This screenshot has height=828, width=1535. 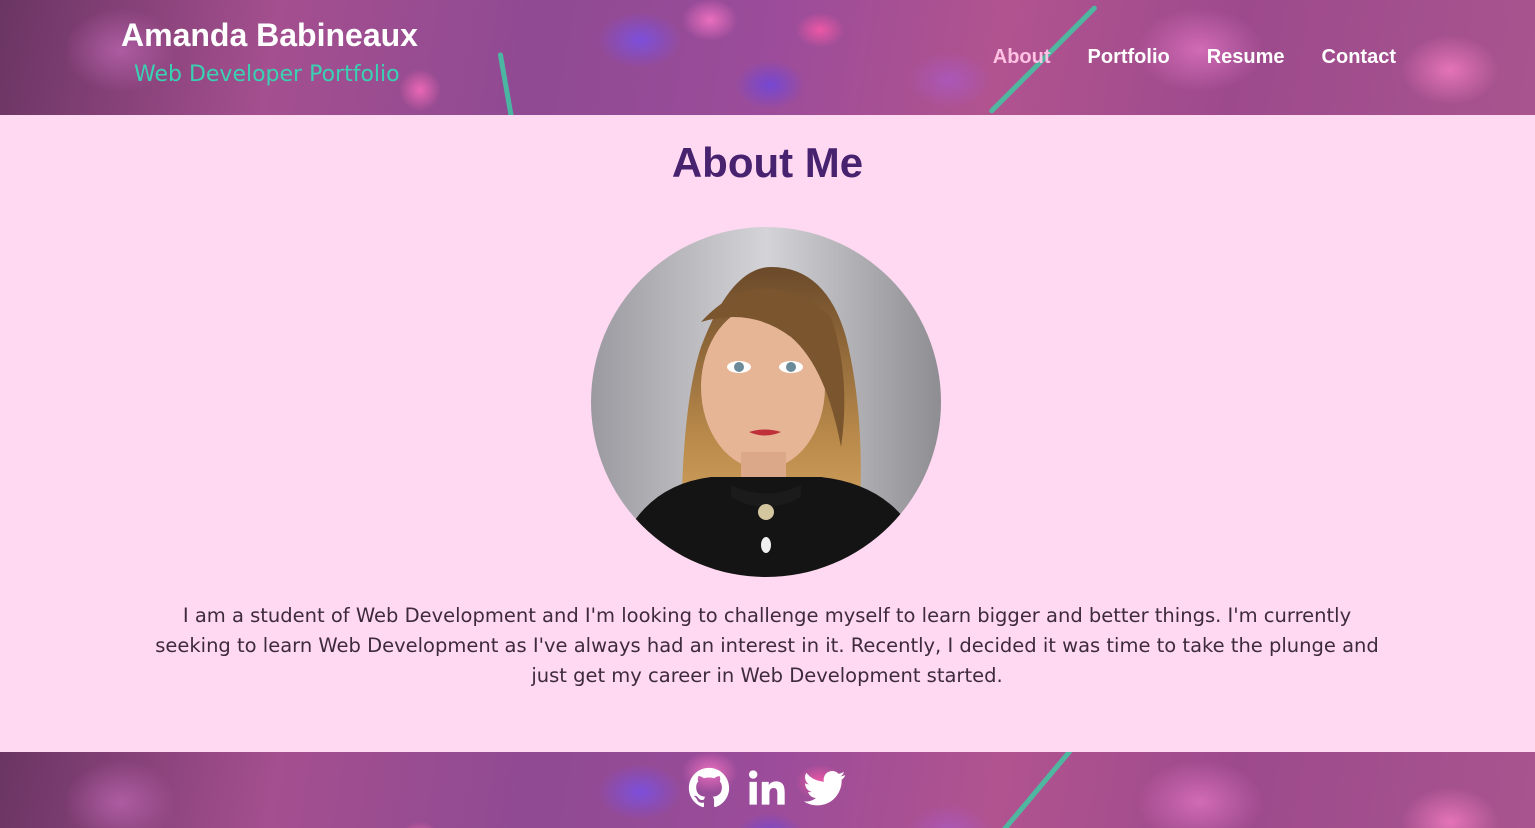 What do you see at coordinates (1359, 57) in the screenshot?
I see `nav-link-contact: Contact` at bounding box center [1359, 57].